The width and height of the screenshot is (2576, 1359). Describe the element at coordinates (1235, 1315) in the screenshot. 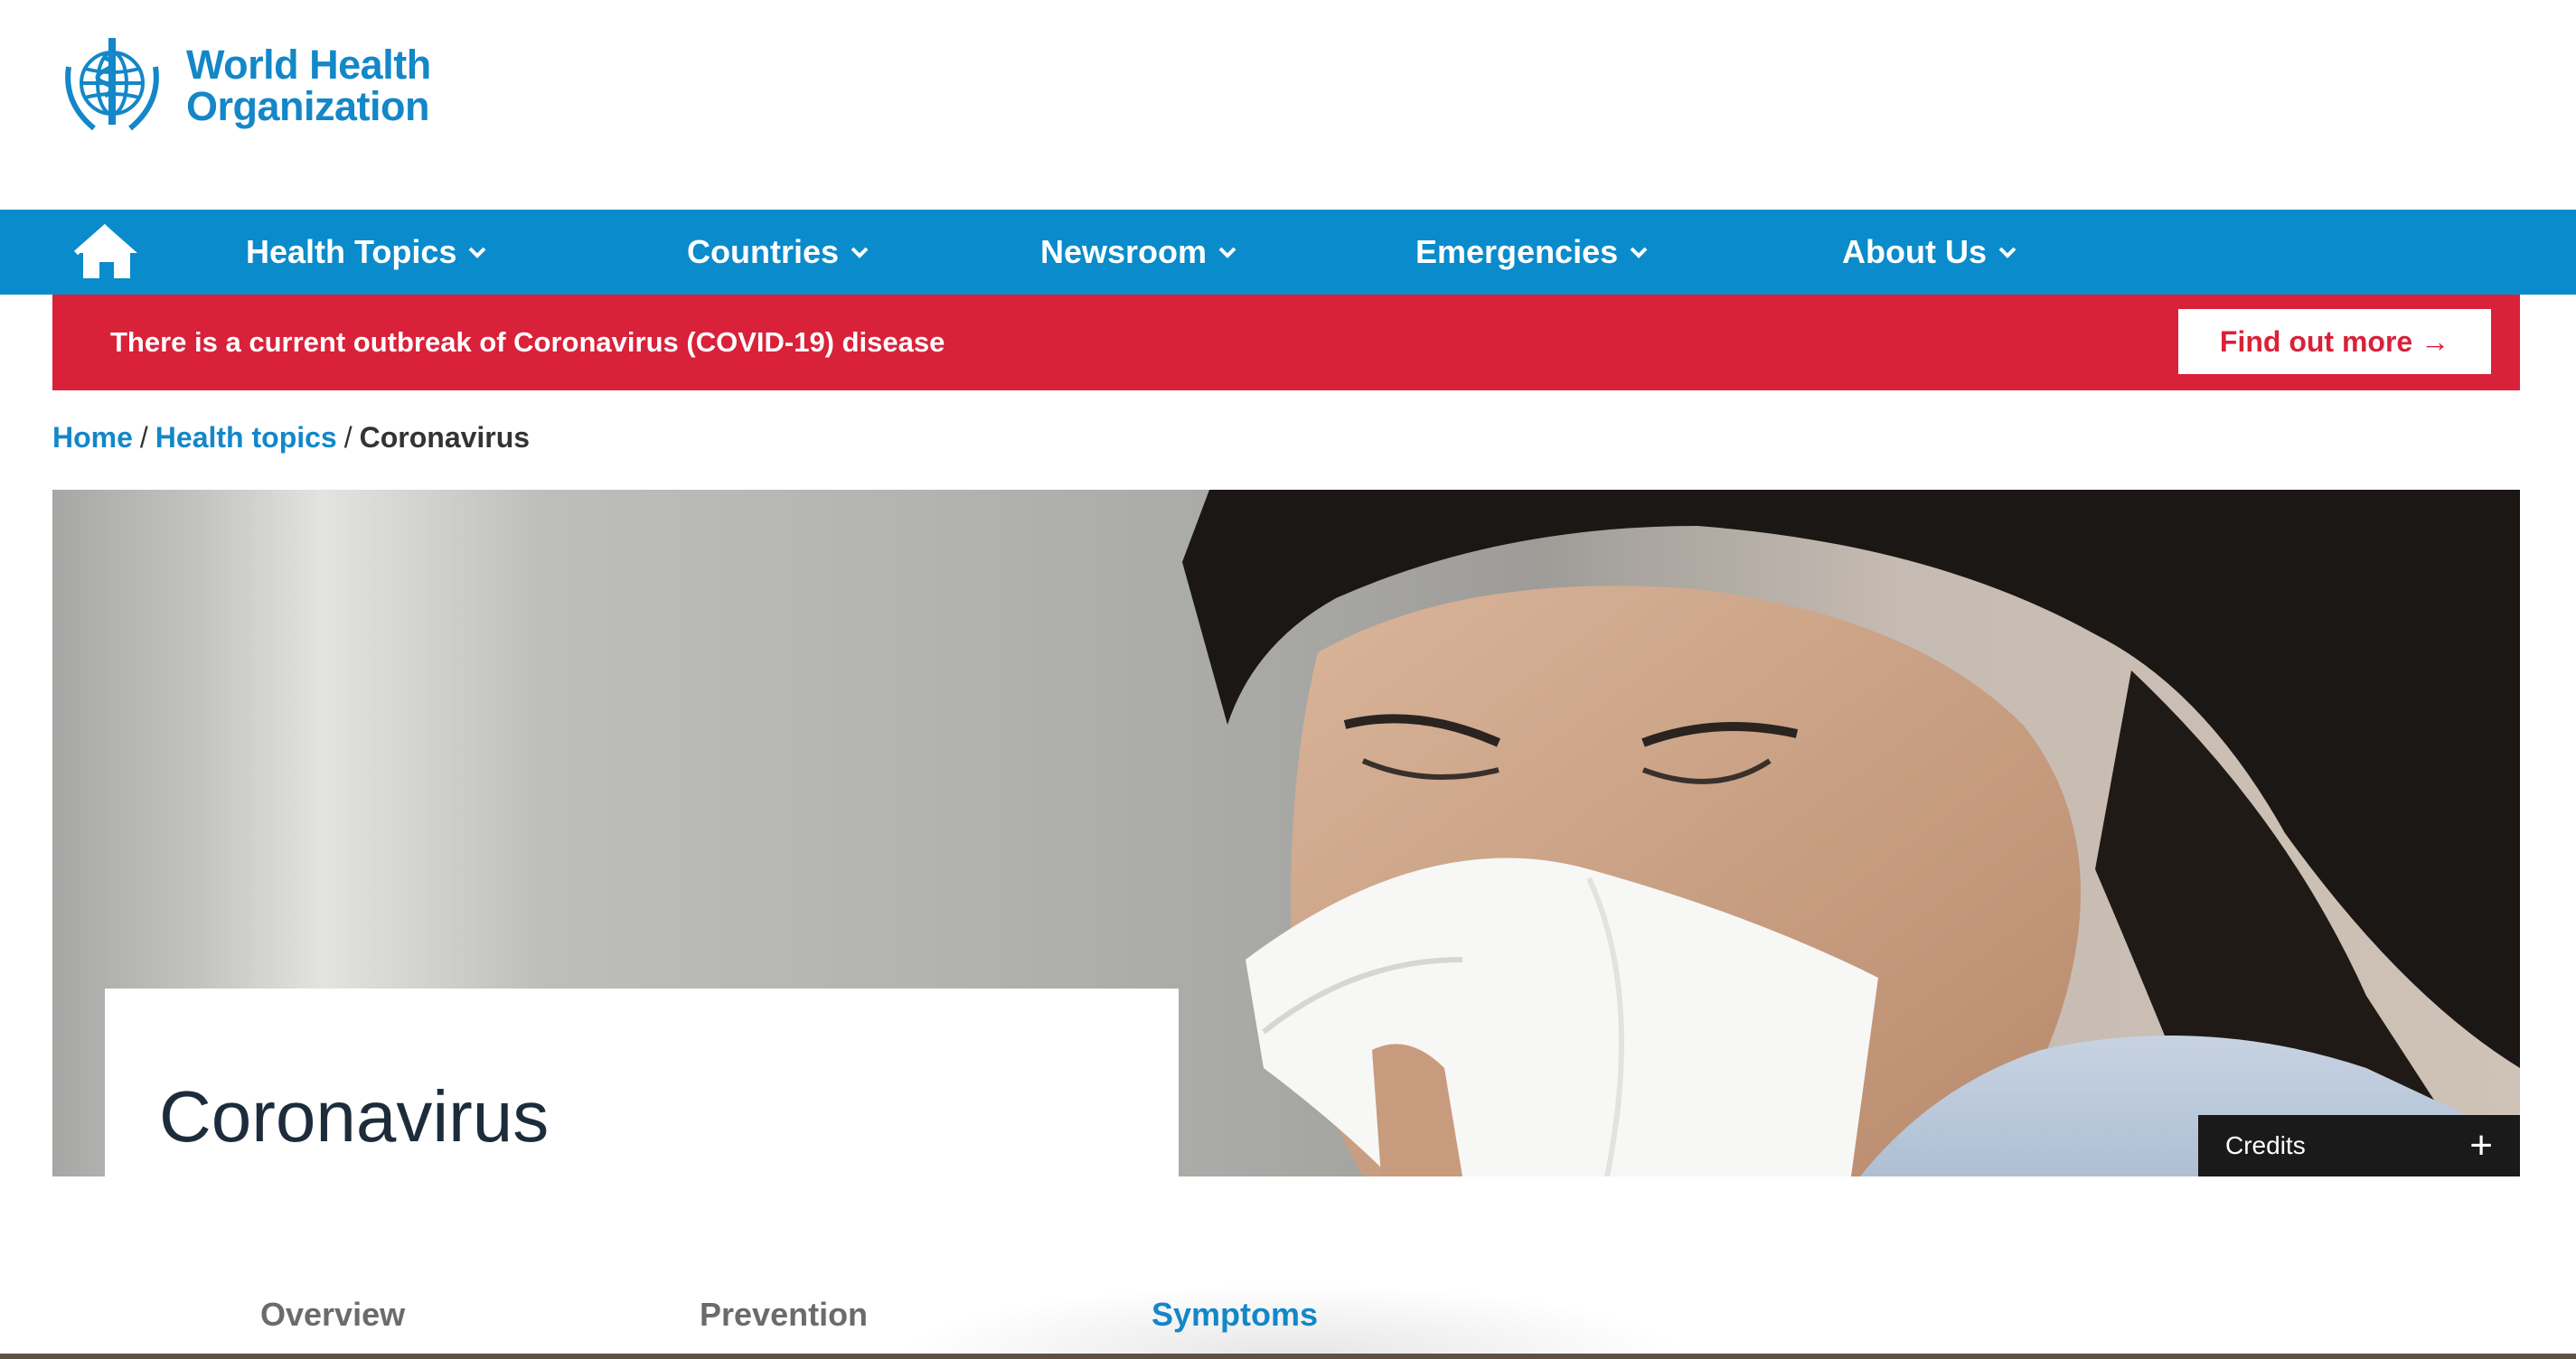

I see `tab-symptoms: Symptoms` at that location.